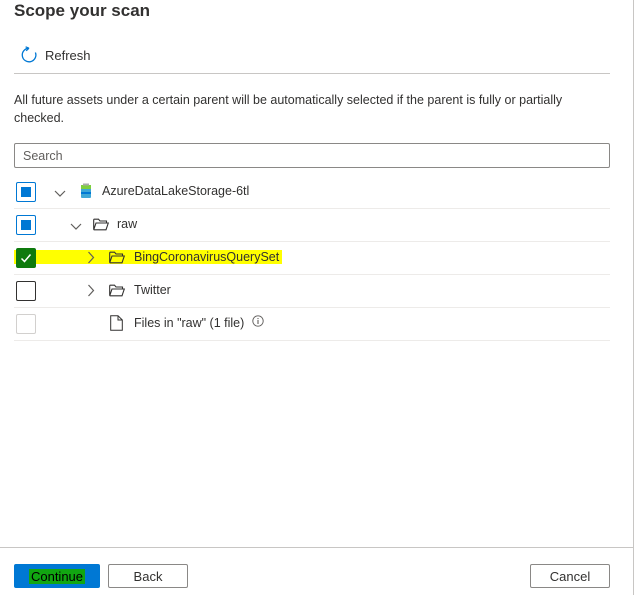  Describe the element at coordinates (148, 576) in the screenshot. I see `back-button: Back` at that location.